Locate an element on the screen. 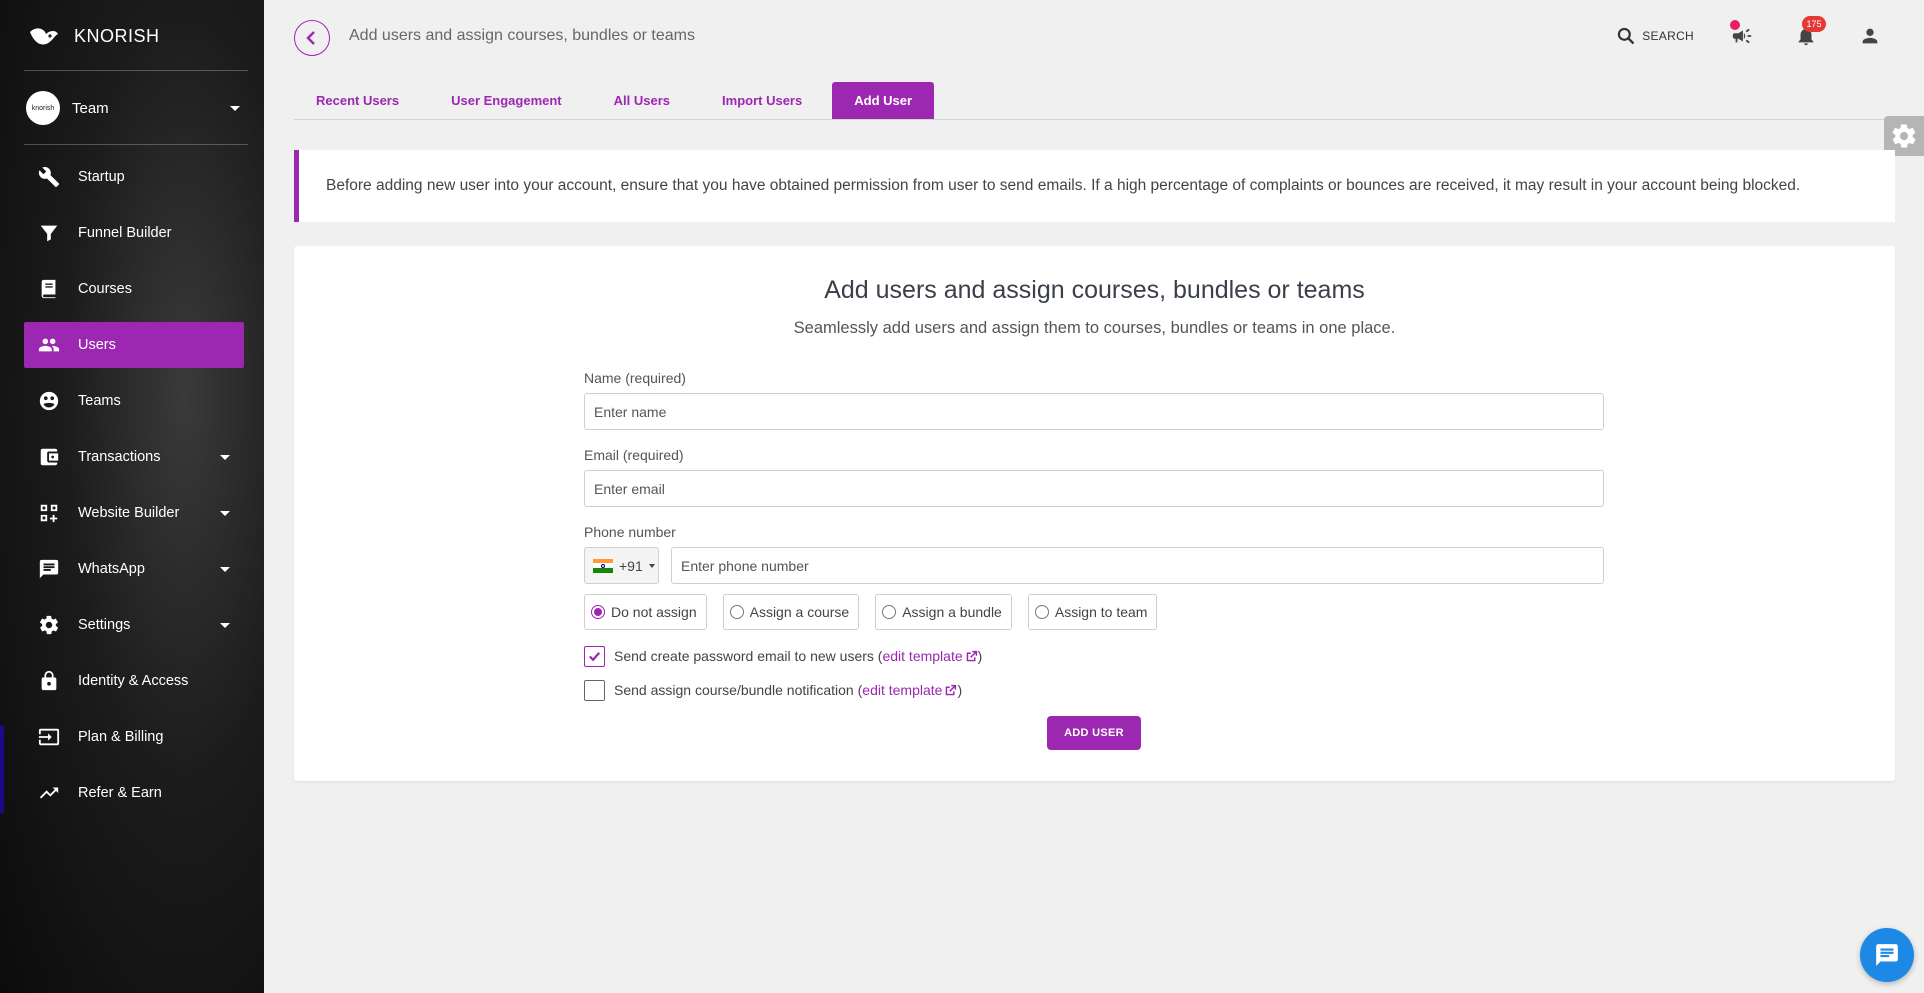 The height and width of the screenshot is (993, 1924). chat-widget-button is located at coordinates (1887, 955).